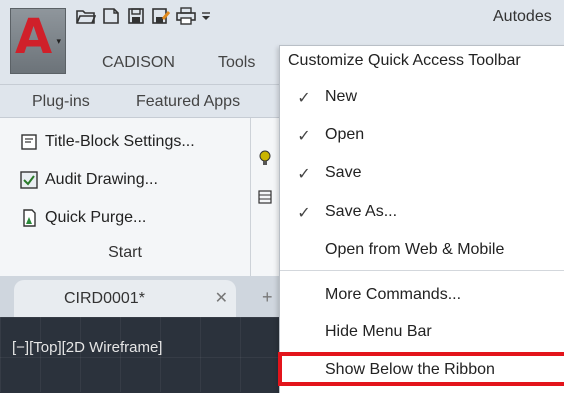 This screenshot has height=393, width=564. I want to click on application-menu-button: A ▾, so click(38, 41).